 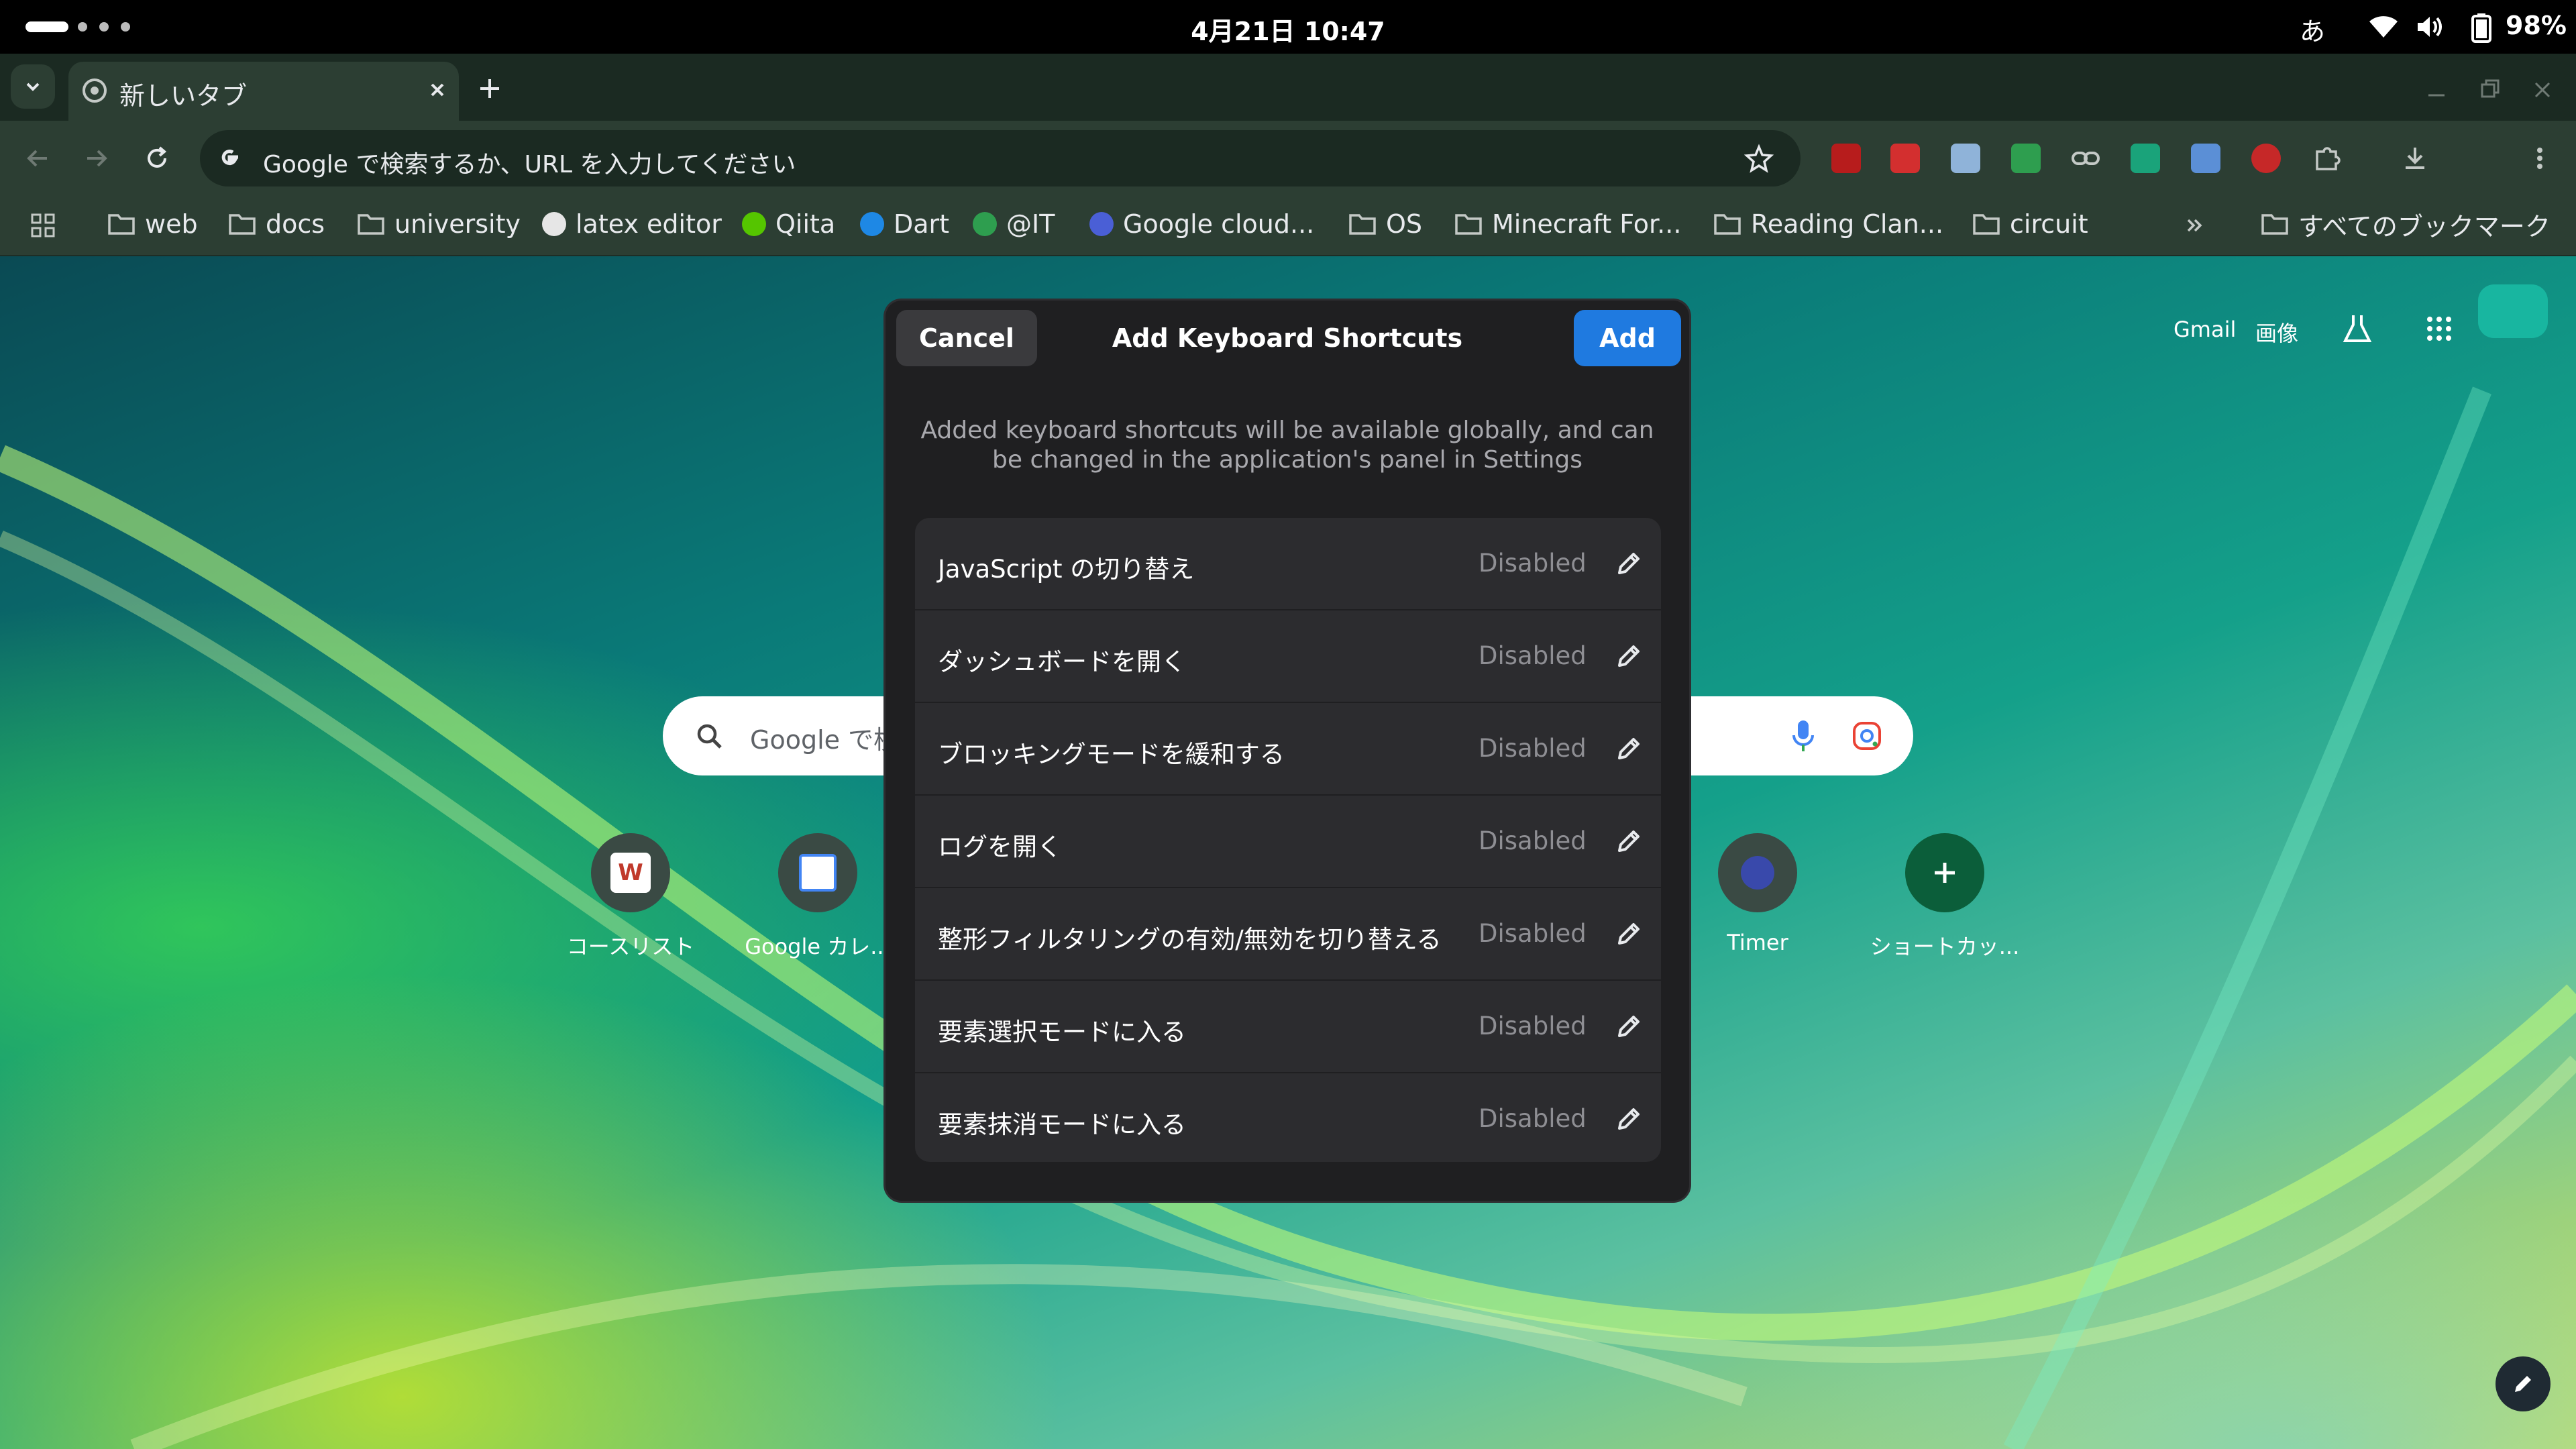 I want to click on window-close-icon, so click(x=2542, y=90).